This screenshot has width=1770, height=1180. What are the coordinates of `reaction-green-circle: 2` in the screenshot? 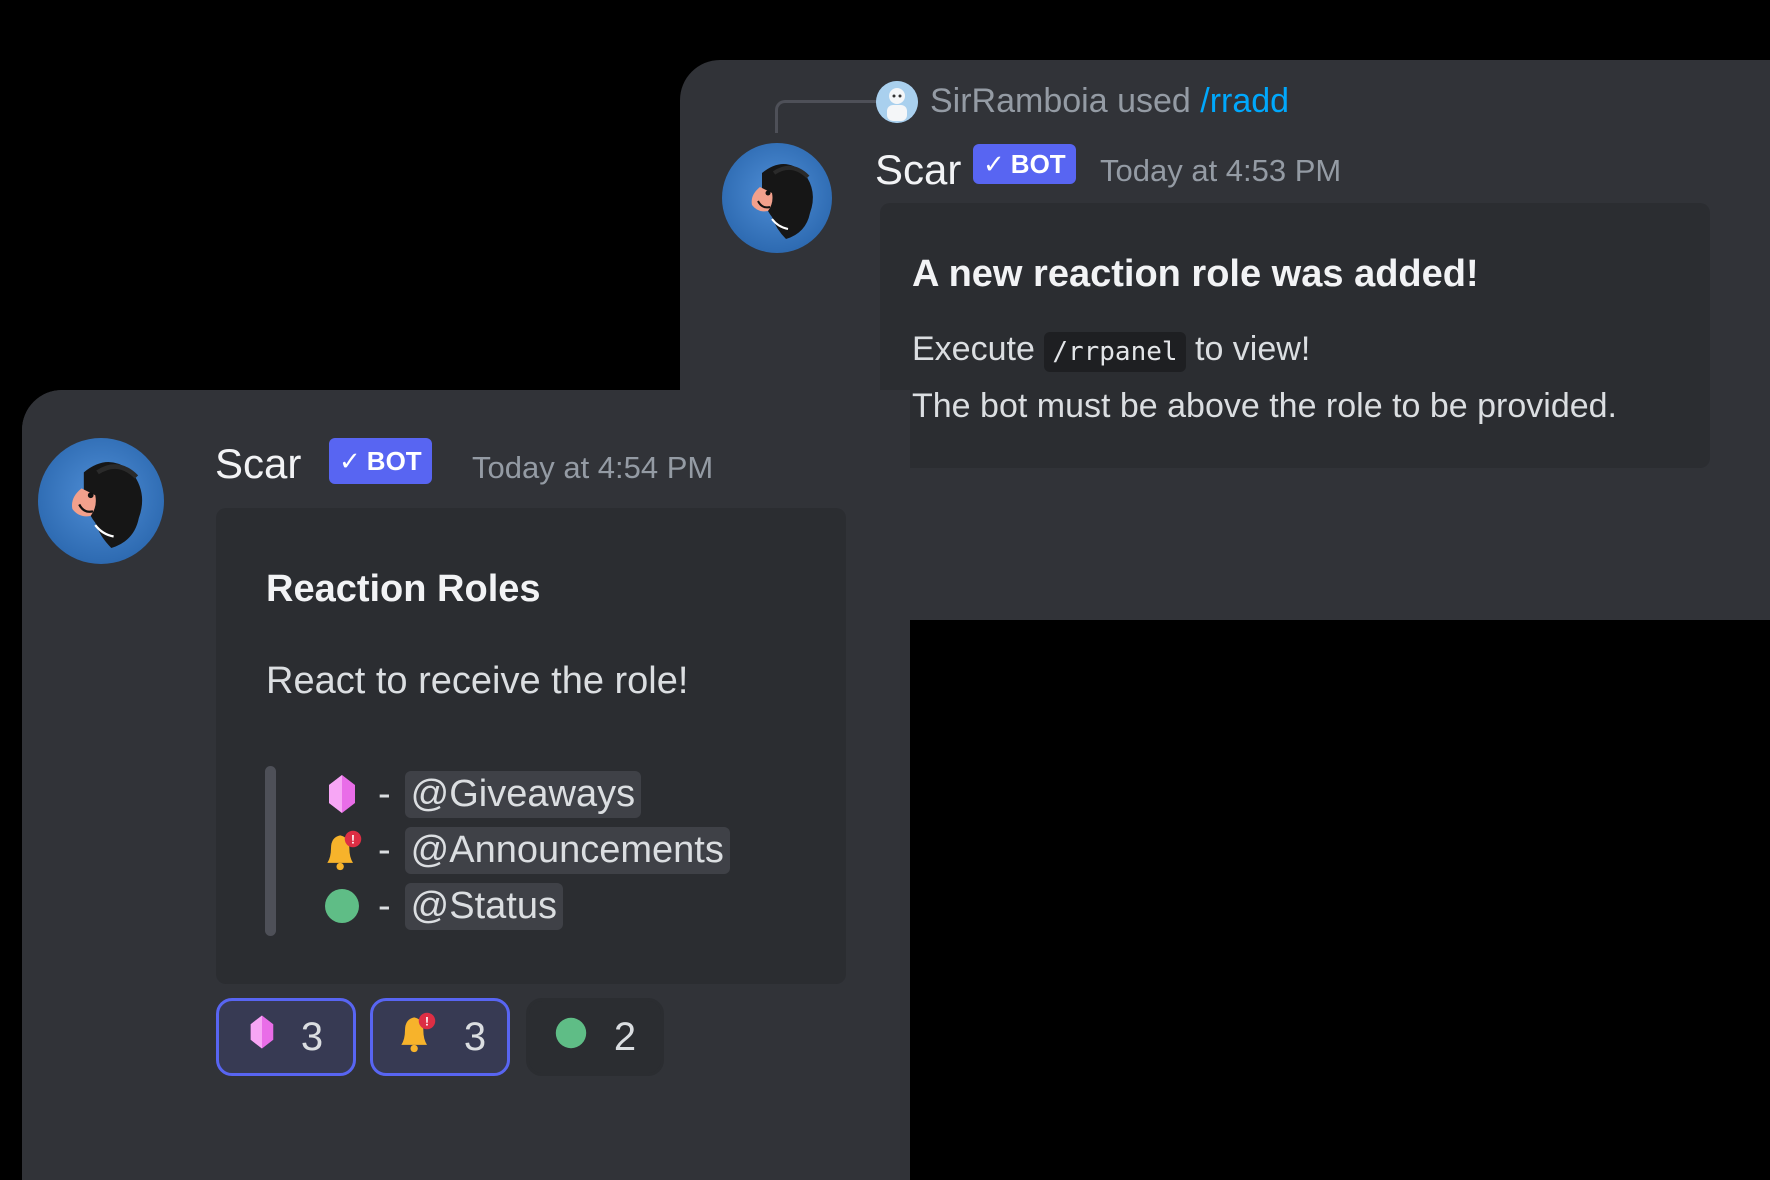 It's located at (595, 1037).